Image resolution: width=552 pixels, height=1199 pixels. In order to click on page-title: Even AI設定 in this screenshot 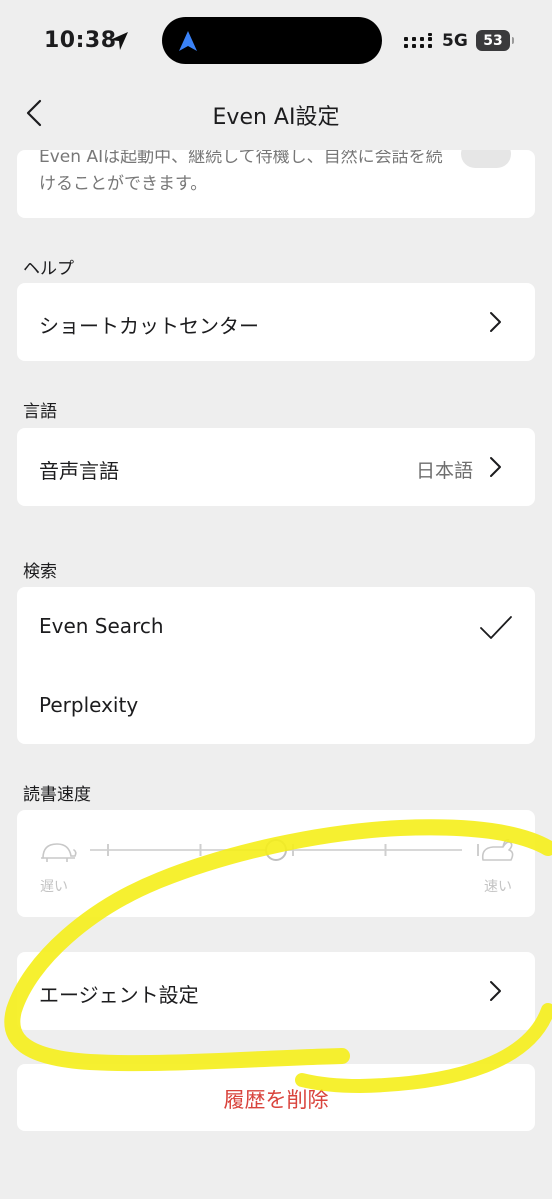, I will do `click(276, 117)`.